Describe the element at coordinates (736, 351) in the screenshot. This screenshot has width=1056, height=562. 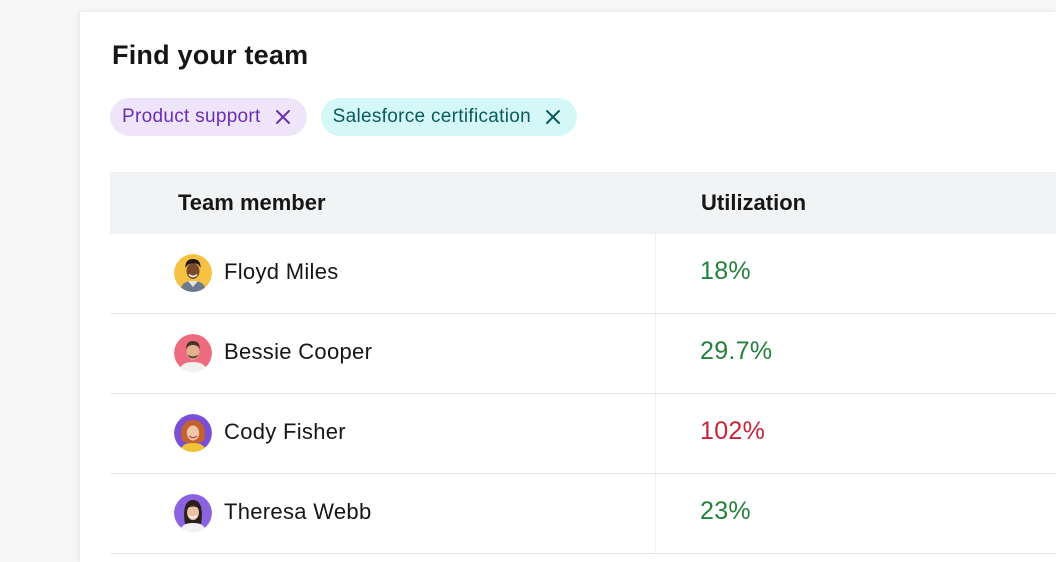
I see `utilization-value: 29.7%` at that location.